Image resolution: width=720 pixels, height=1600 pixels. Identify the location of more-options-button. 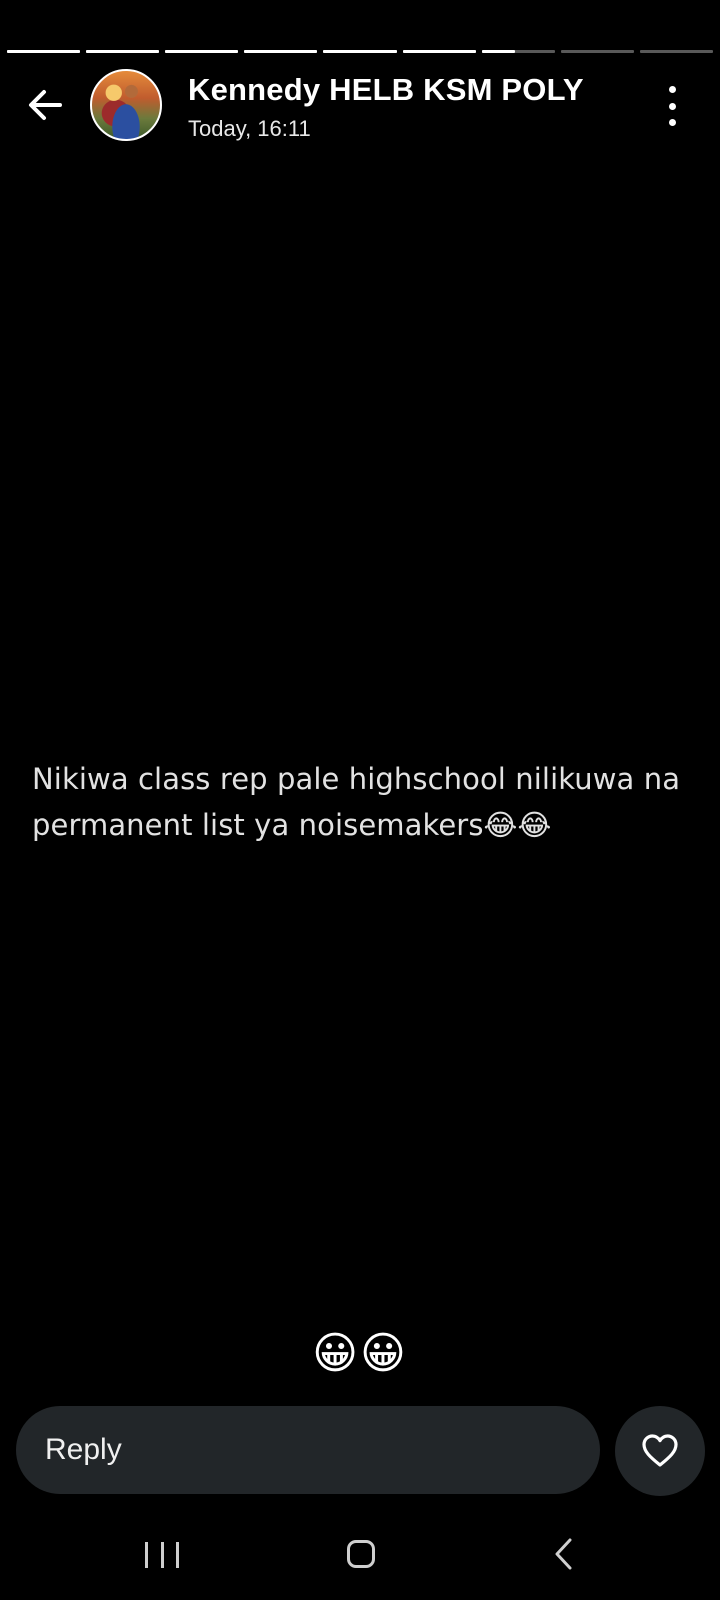
(672, 106).